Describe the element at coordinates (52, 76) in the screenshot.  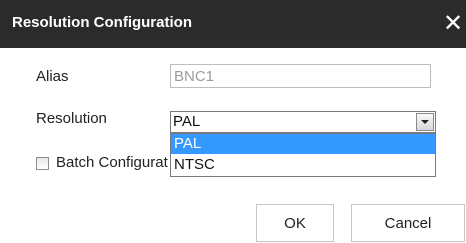
I see `alias-label: Alias` at that location.